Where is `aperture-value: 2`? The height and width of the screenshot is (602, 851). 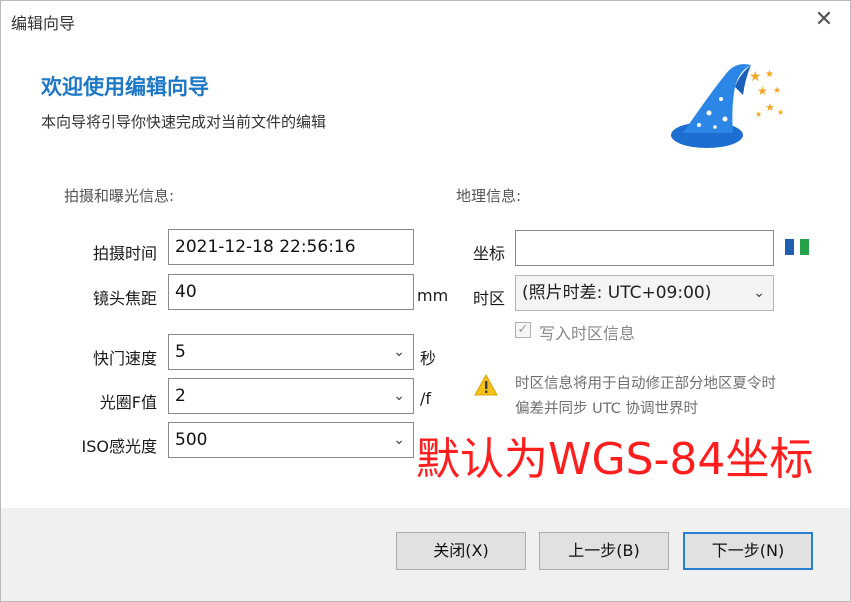
aperture-value: 2 is located at coordinates (180, 396).